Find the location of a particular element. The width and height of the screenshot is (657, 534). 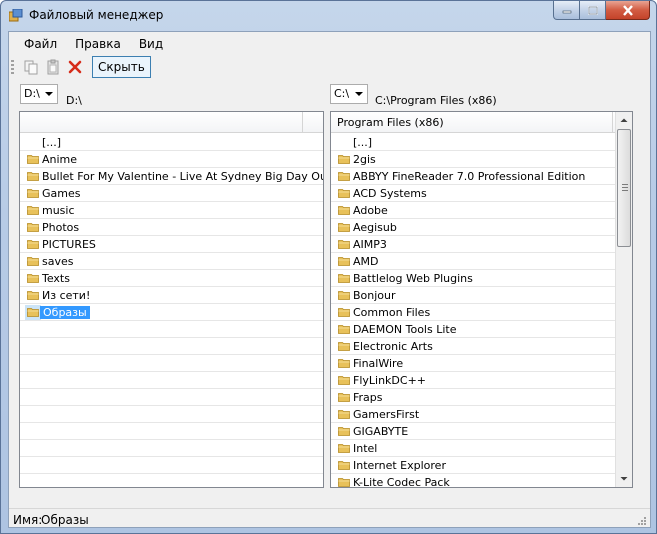

folder-name: Aegisub is located at coordinates (375, 227).